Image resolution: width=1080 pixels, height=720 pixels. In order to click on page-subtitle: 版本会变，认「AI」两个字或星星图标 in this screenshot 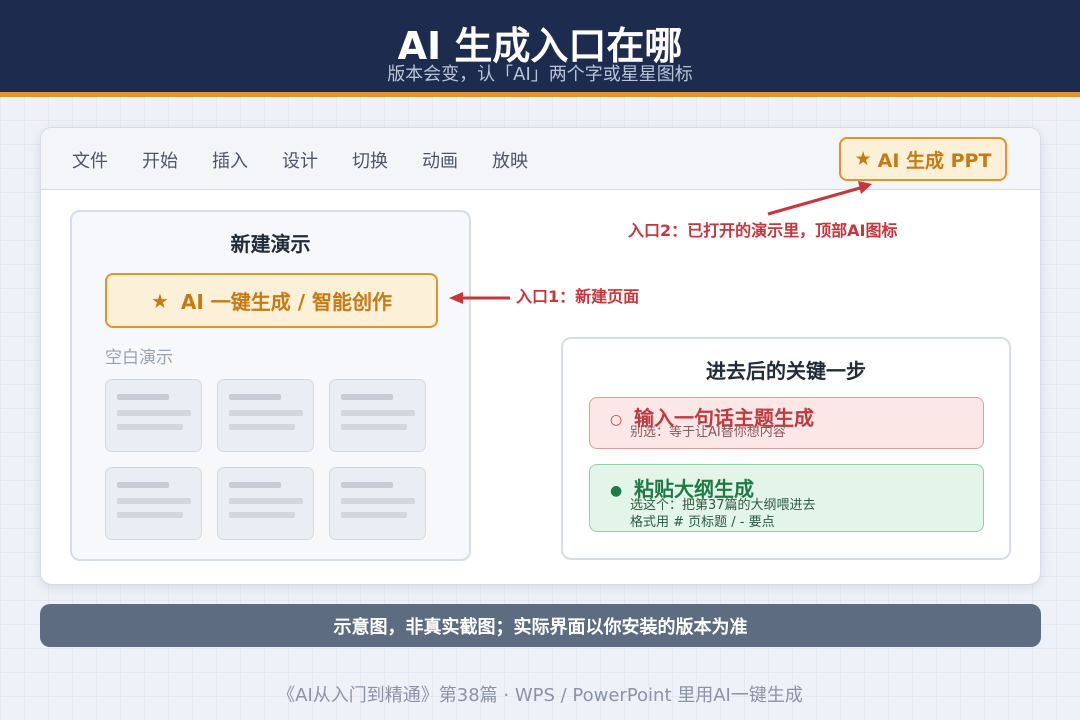, I will do `click(540, 74)`.